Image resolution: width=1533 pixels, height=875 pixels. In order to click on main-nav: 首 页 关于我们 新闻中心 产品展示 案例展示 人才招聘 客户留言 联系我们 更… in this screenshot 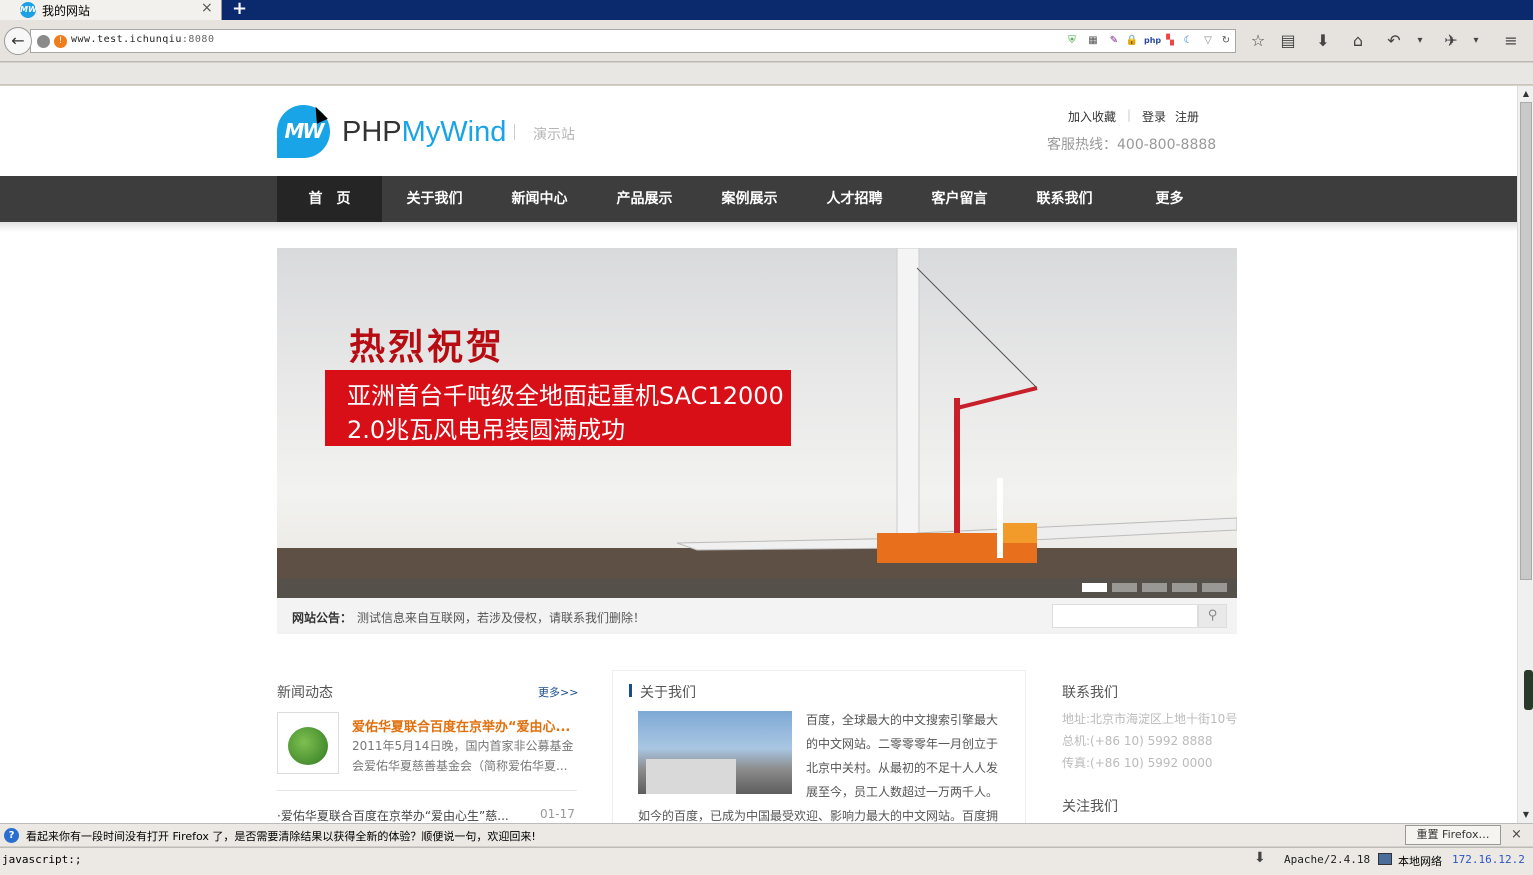, I will do `click(758, 199)`.